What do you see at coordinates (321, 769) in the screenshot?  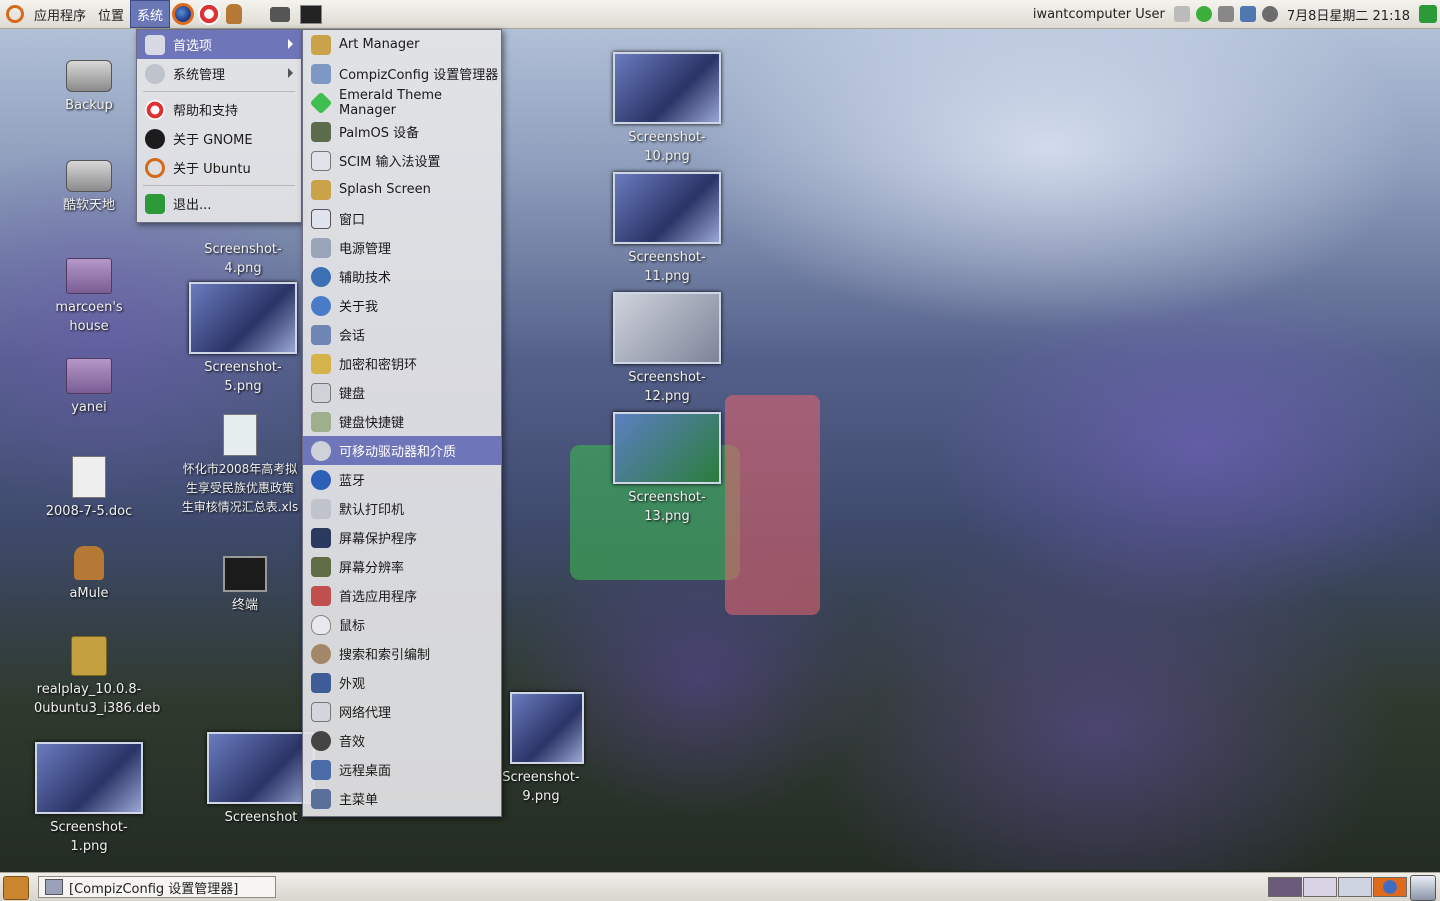 I see `remote-desktop-icon` at bounding box center [321, 769].